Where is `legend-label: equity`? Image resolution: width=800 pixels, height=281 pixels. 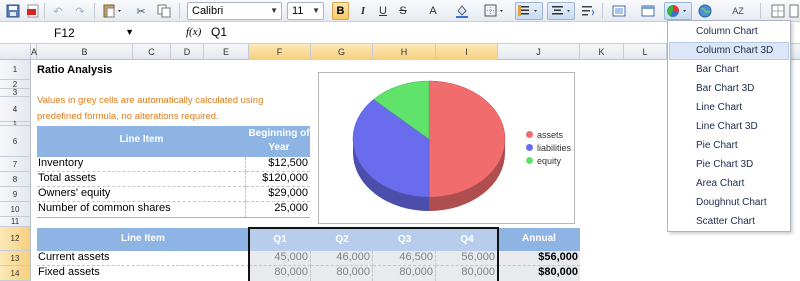
legend-label: equity is located at coordinates (549, 160).